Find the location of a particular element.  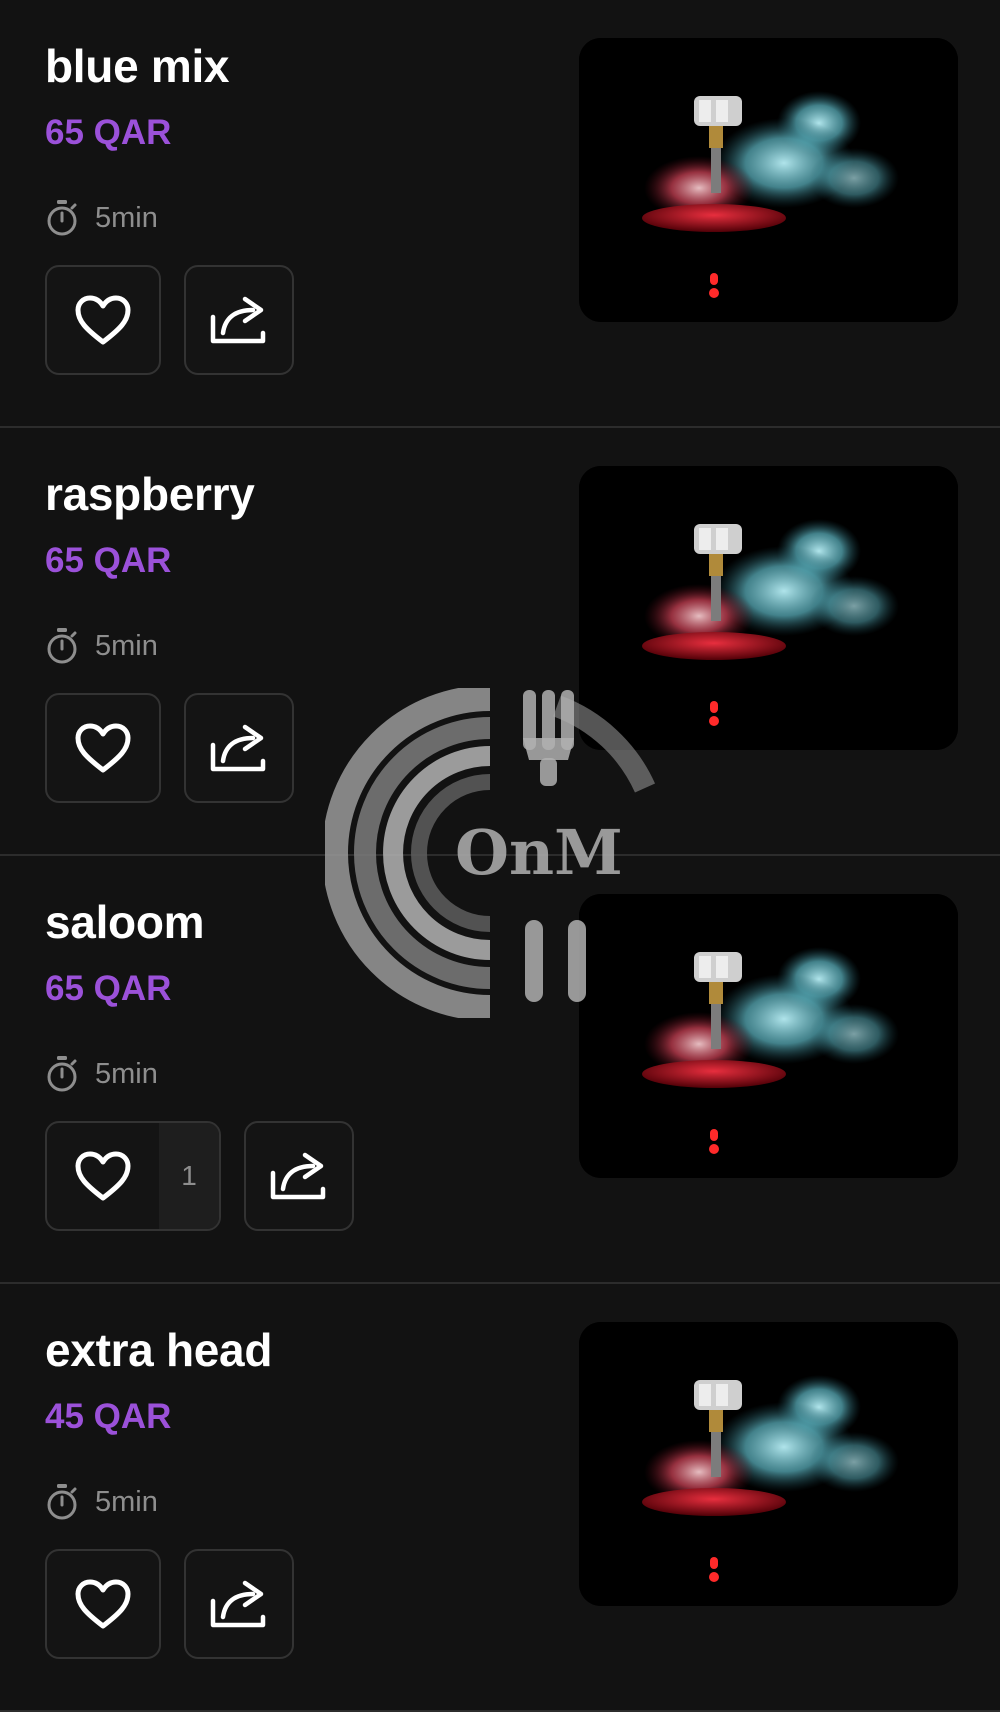

like-button: 1 is located at coordinates (133, 1176).